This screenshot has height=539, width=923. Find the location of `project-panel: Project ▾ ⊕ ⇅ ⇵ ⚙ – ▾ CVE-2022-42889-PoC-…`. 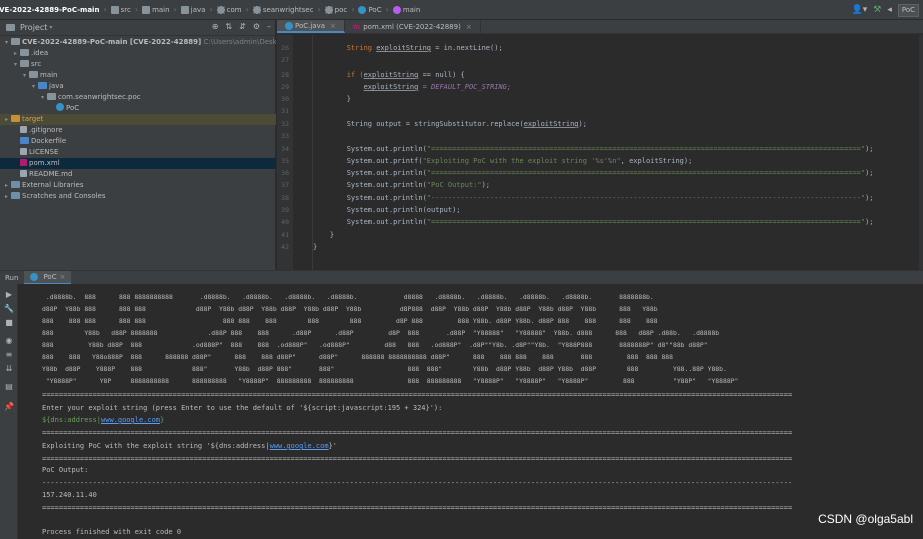

project-panel: Project ▾ ⊕ ⇅ ⇵ ⚙ – ▾ CVE-2022-42889-PoC-… is located at coordinates (138, 145).